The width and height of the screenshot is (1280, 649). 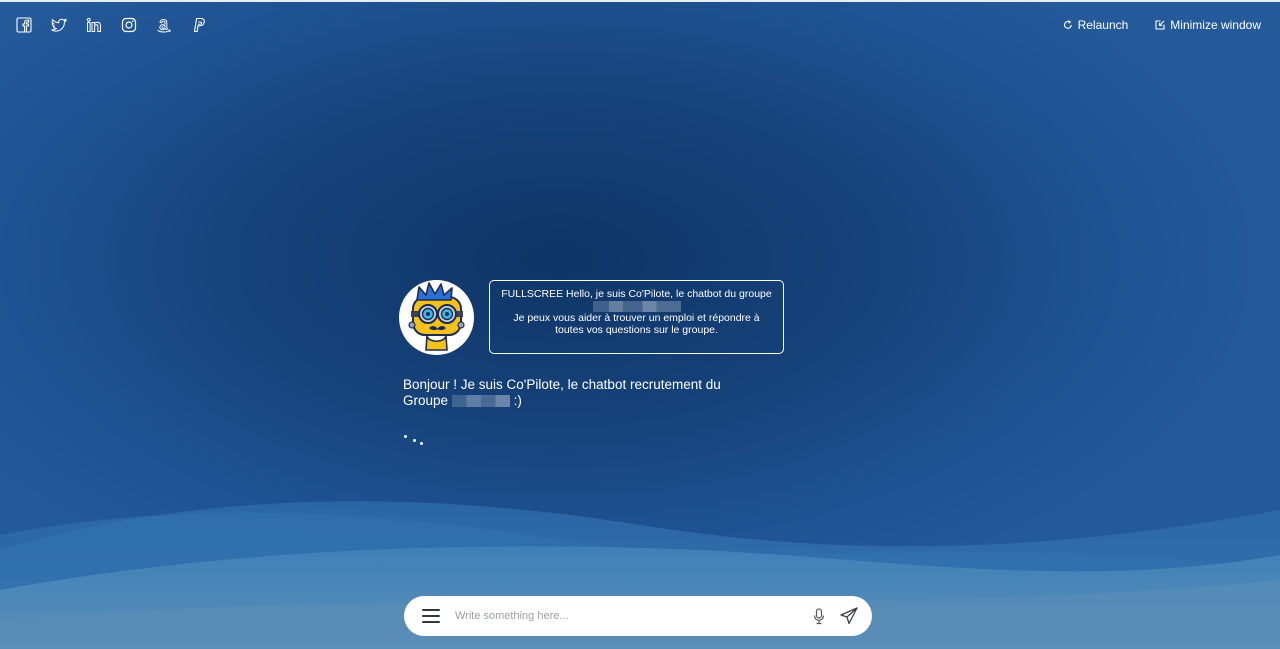 I want to click on instagram-icon, so click(x=129, y=25).